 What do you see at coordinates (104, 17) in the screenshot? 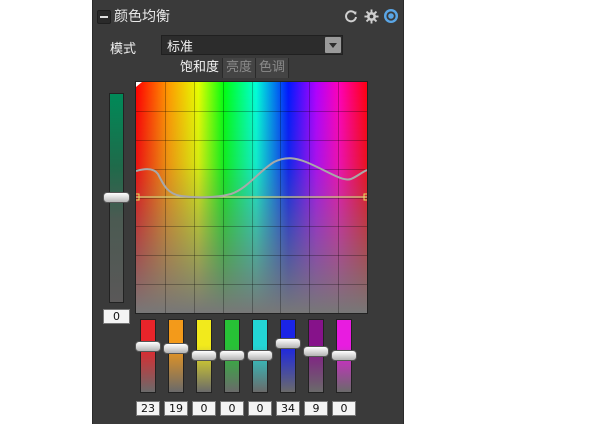
I see `collapse-icon` at bounding box center [104, 17].